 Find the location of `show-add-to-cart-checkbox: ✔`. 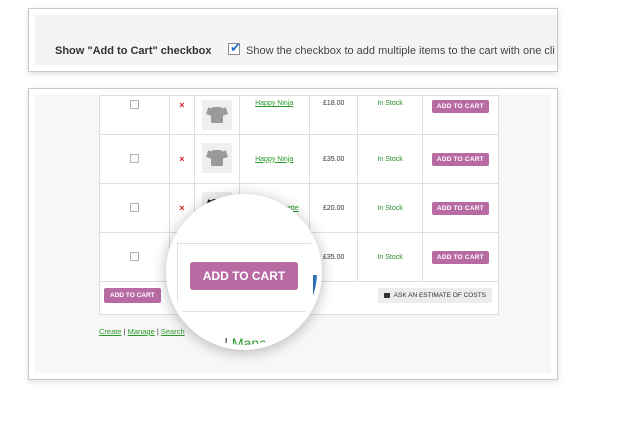

show-add-to-cart-checkbox: ✔ is located at coordinates (234, 47).